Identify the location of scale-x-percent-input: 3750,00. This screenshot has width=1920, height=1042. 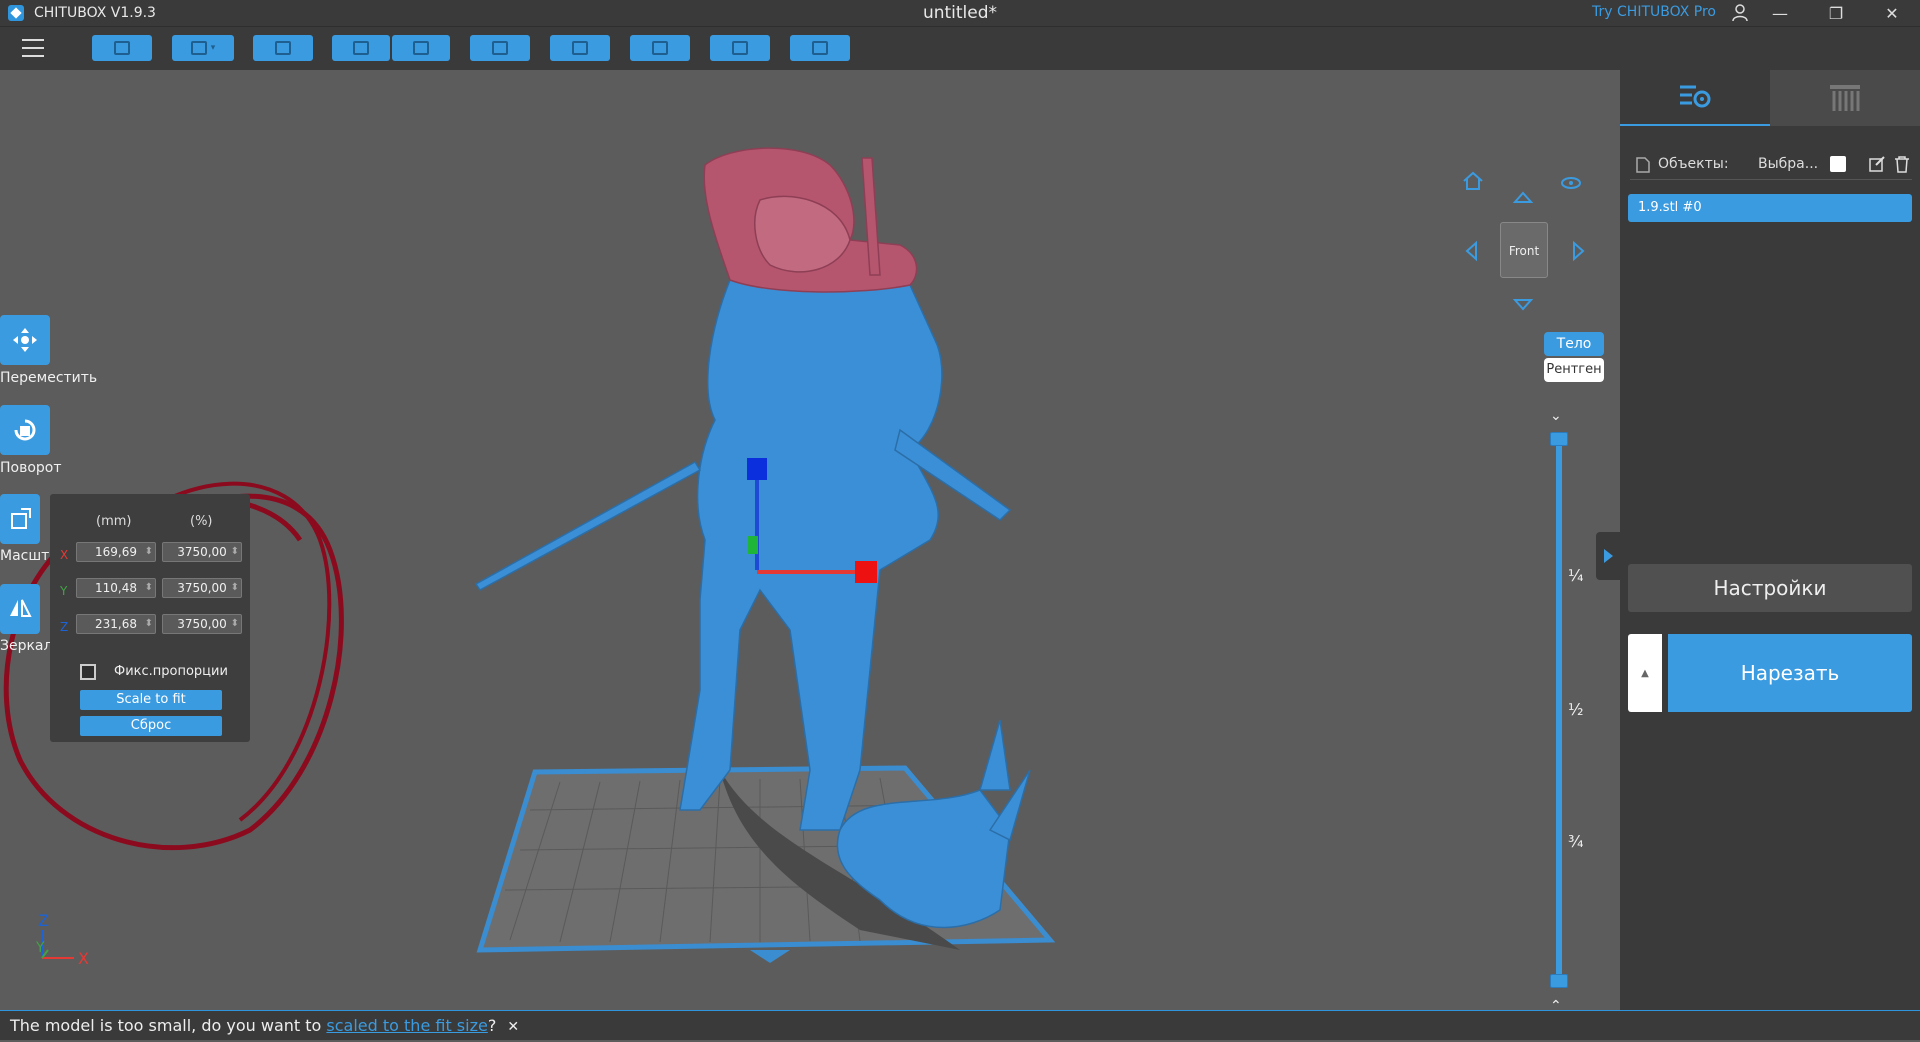
(202, 552).